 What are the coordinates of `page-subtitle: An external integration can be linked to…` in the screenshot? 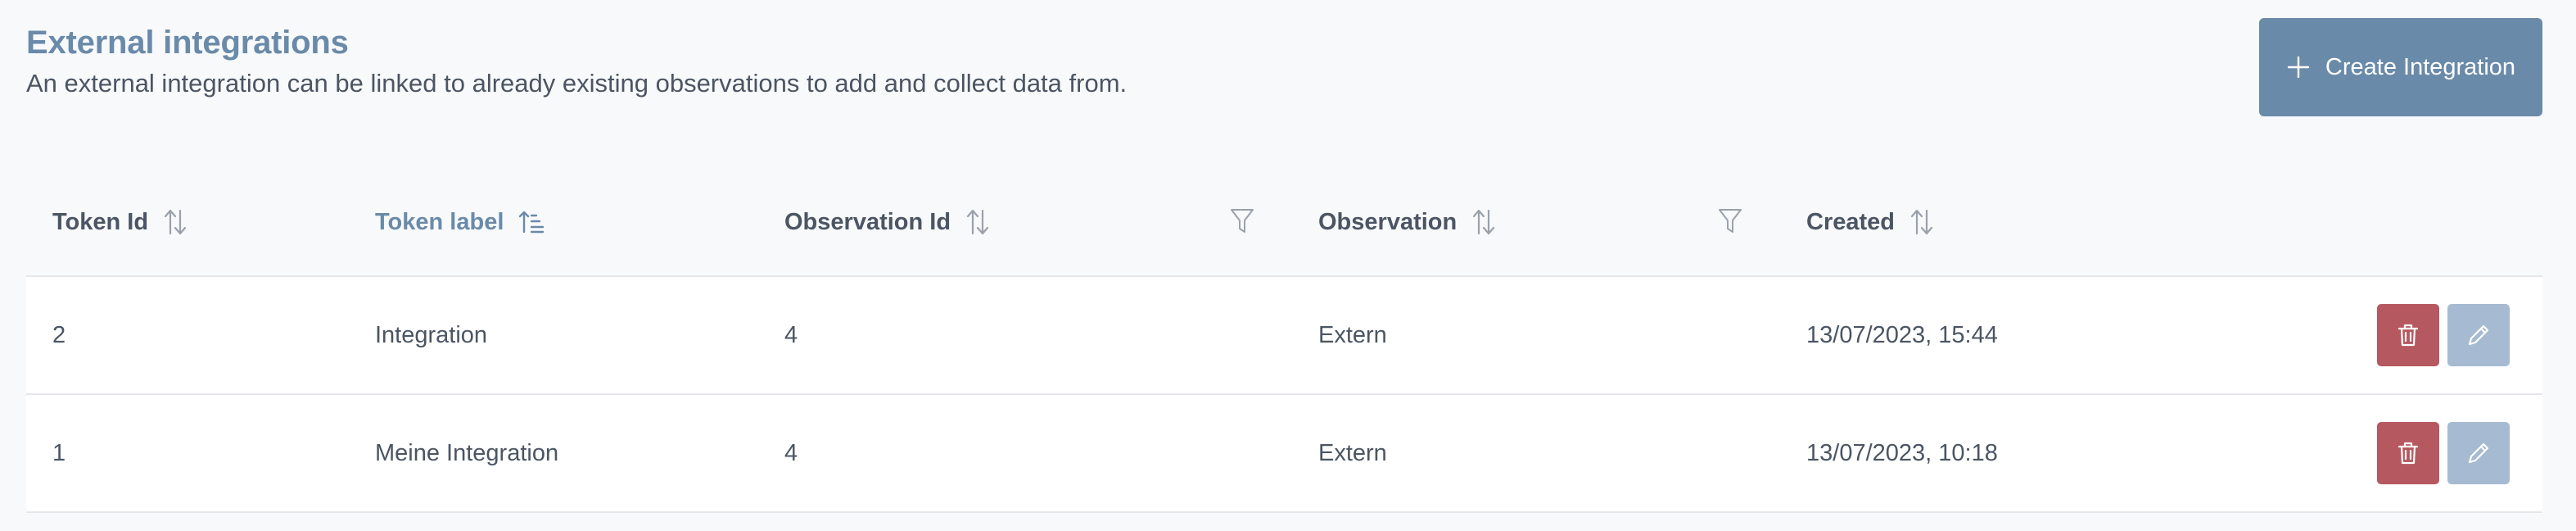 It's located at (577, 83).